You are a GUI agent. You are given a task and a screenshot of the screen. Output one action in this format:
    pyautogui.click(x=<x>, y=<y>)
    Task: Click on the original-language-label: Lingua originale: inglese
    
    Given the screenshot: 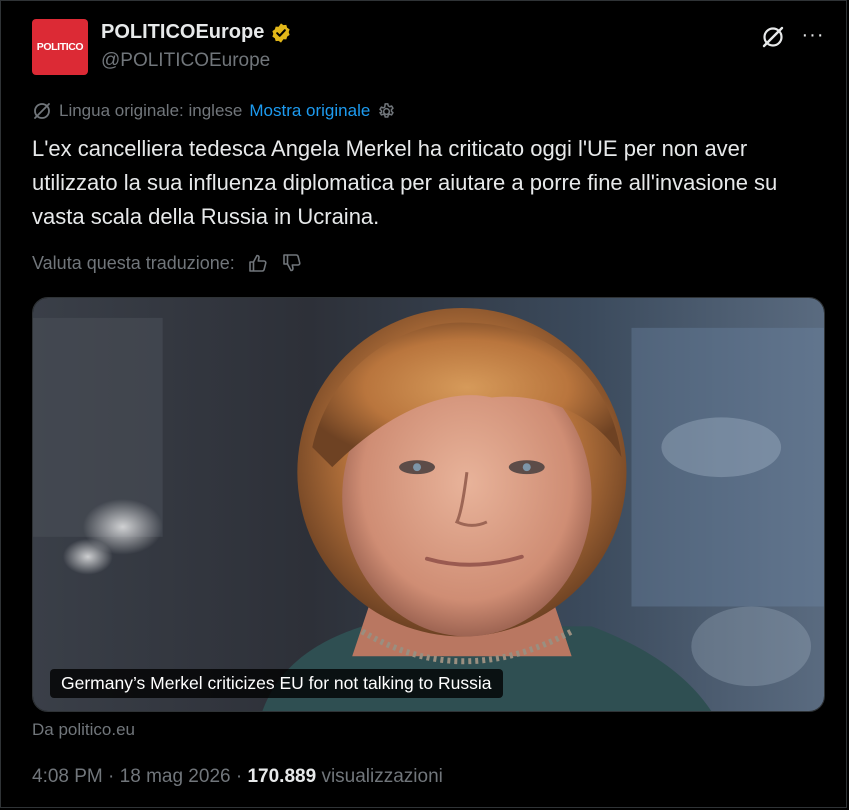 What is the action you would take?
    pyautogui.click(x=151, y=110)
    